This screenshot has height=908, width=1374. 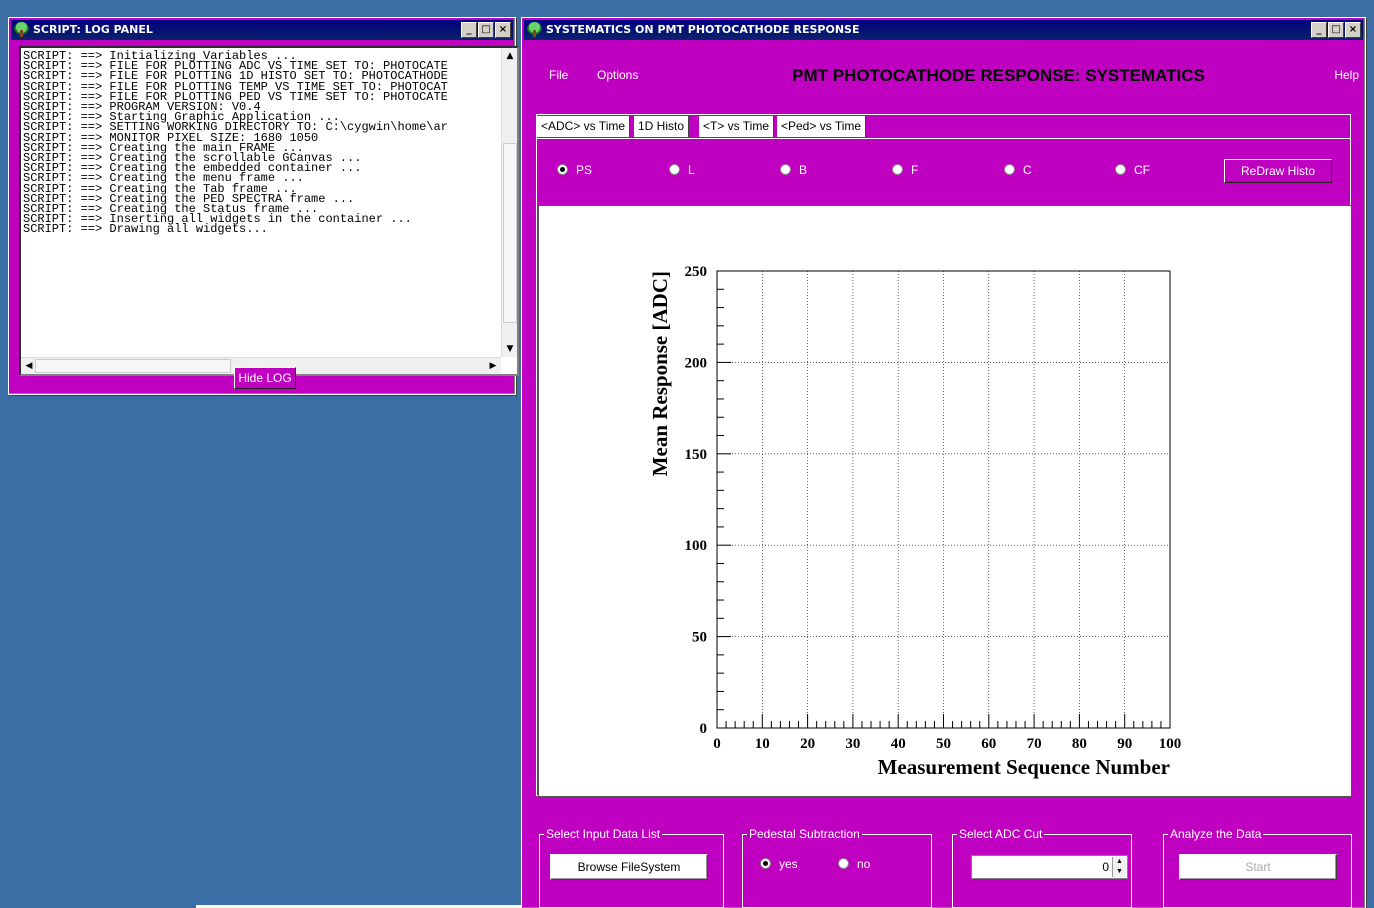 What do you see at coordinates (603, 834) in the screenshot?
I see `input-data-group-label: Select Input Data List` at bounding box center [603, 834].